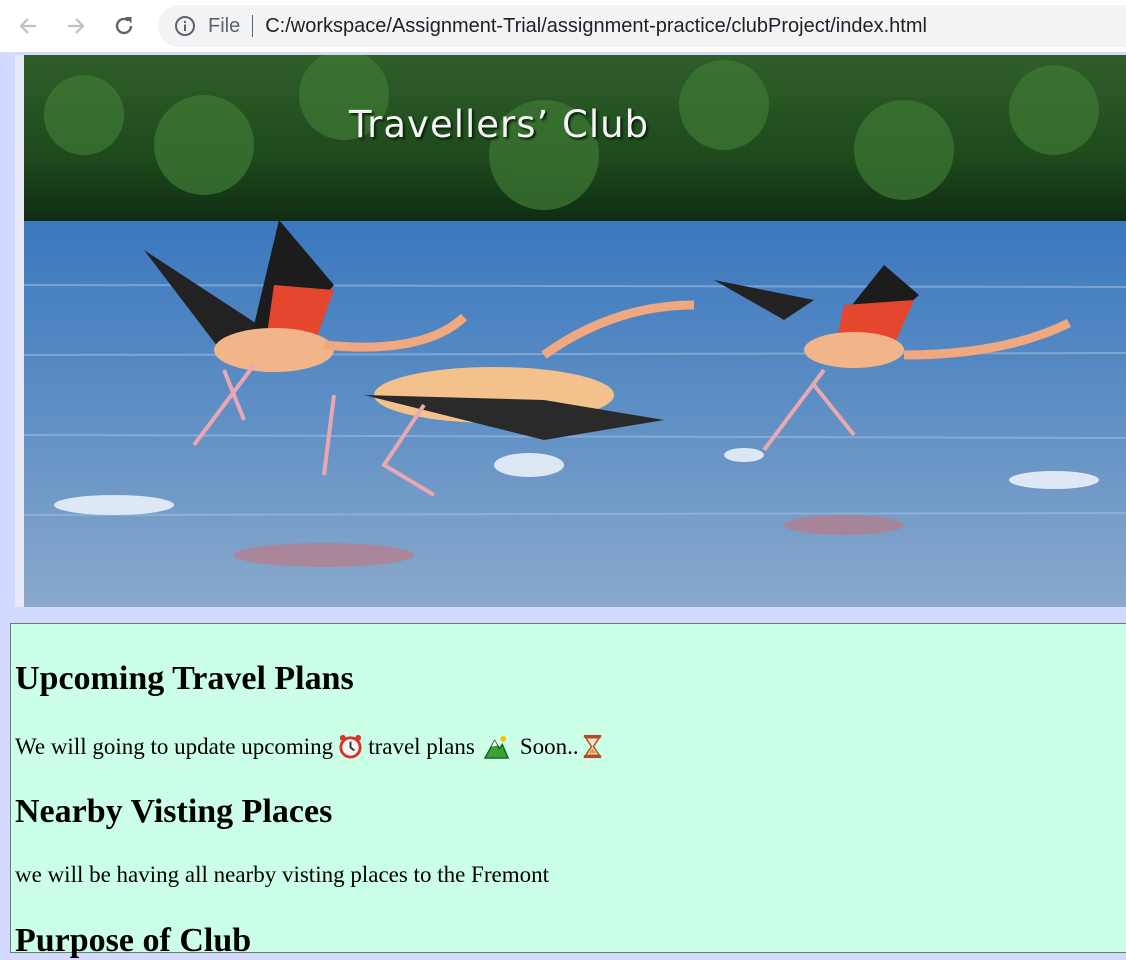 This screenshot has width=1126, height=960. I want to click on upcoming-text-part-2: travel plans, so click(421, 746).